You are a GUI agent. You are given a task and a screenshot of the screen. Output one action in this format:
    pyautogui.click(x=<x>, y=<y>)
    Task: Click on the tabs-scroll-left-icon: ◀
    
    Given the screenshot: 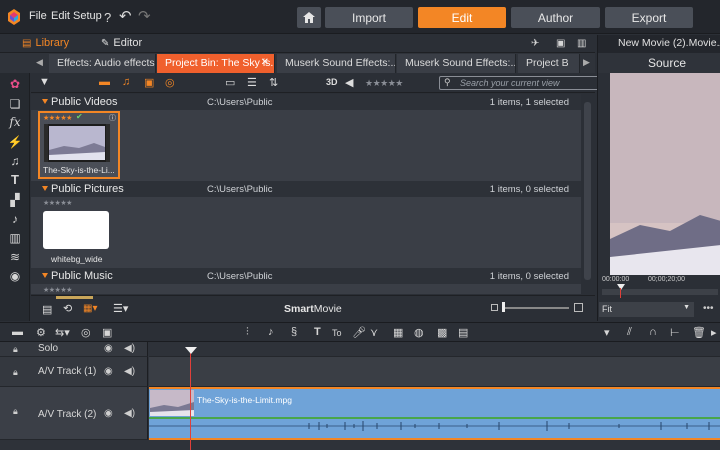 What is the action you would take?
    pyautogui.click(x=39, y=62)
    